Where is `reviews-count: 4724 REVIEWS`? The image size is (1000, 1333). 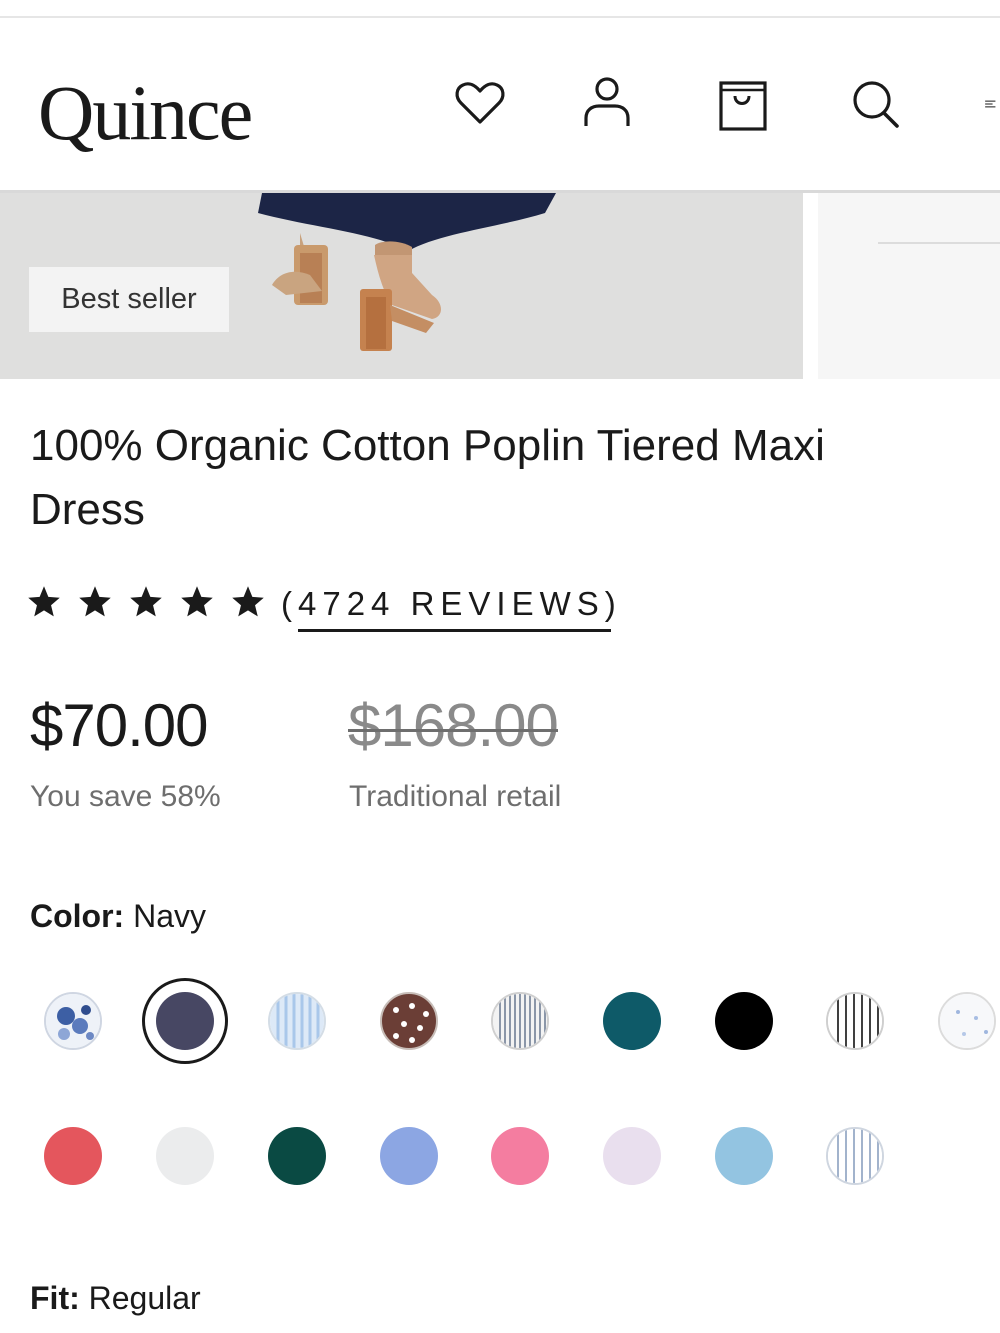
reviews-count: 4724 REVIEWS is located at coordinates (451, 603).